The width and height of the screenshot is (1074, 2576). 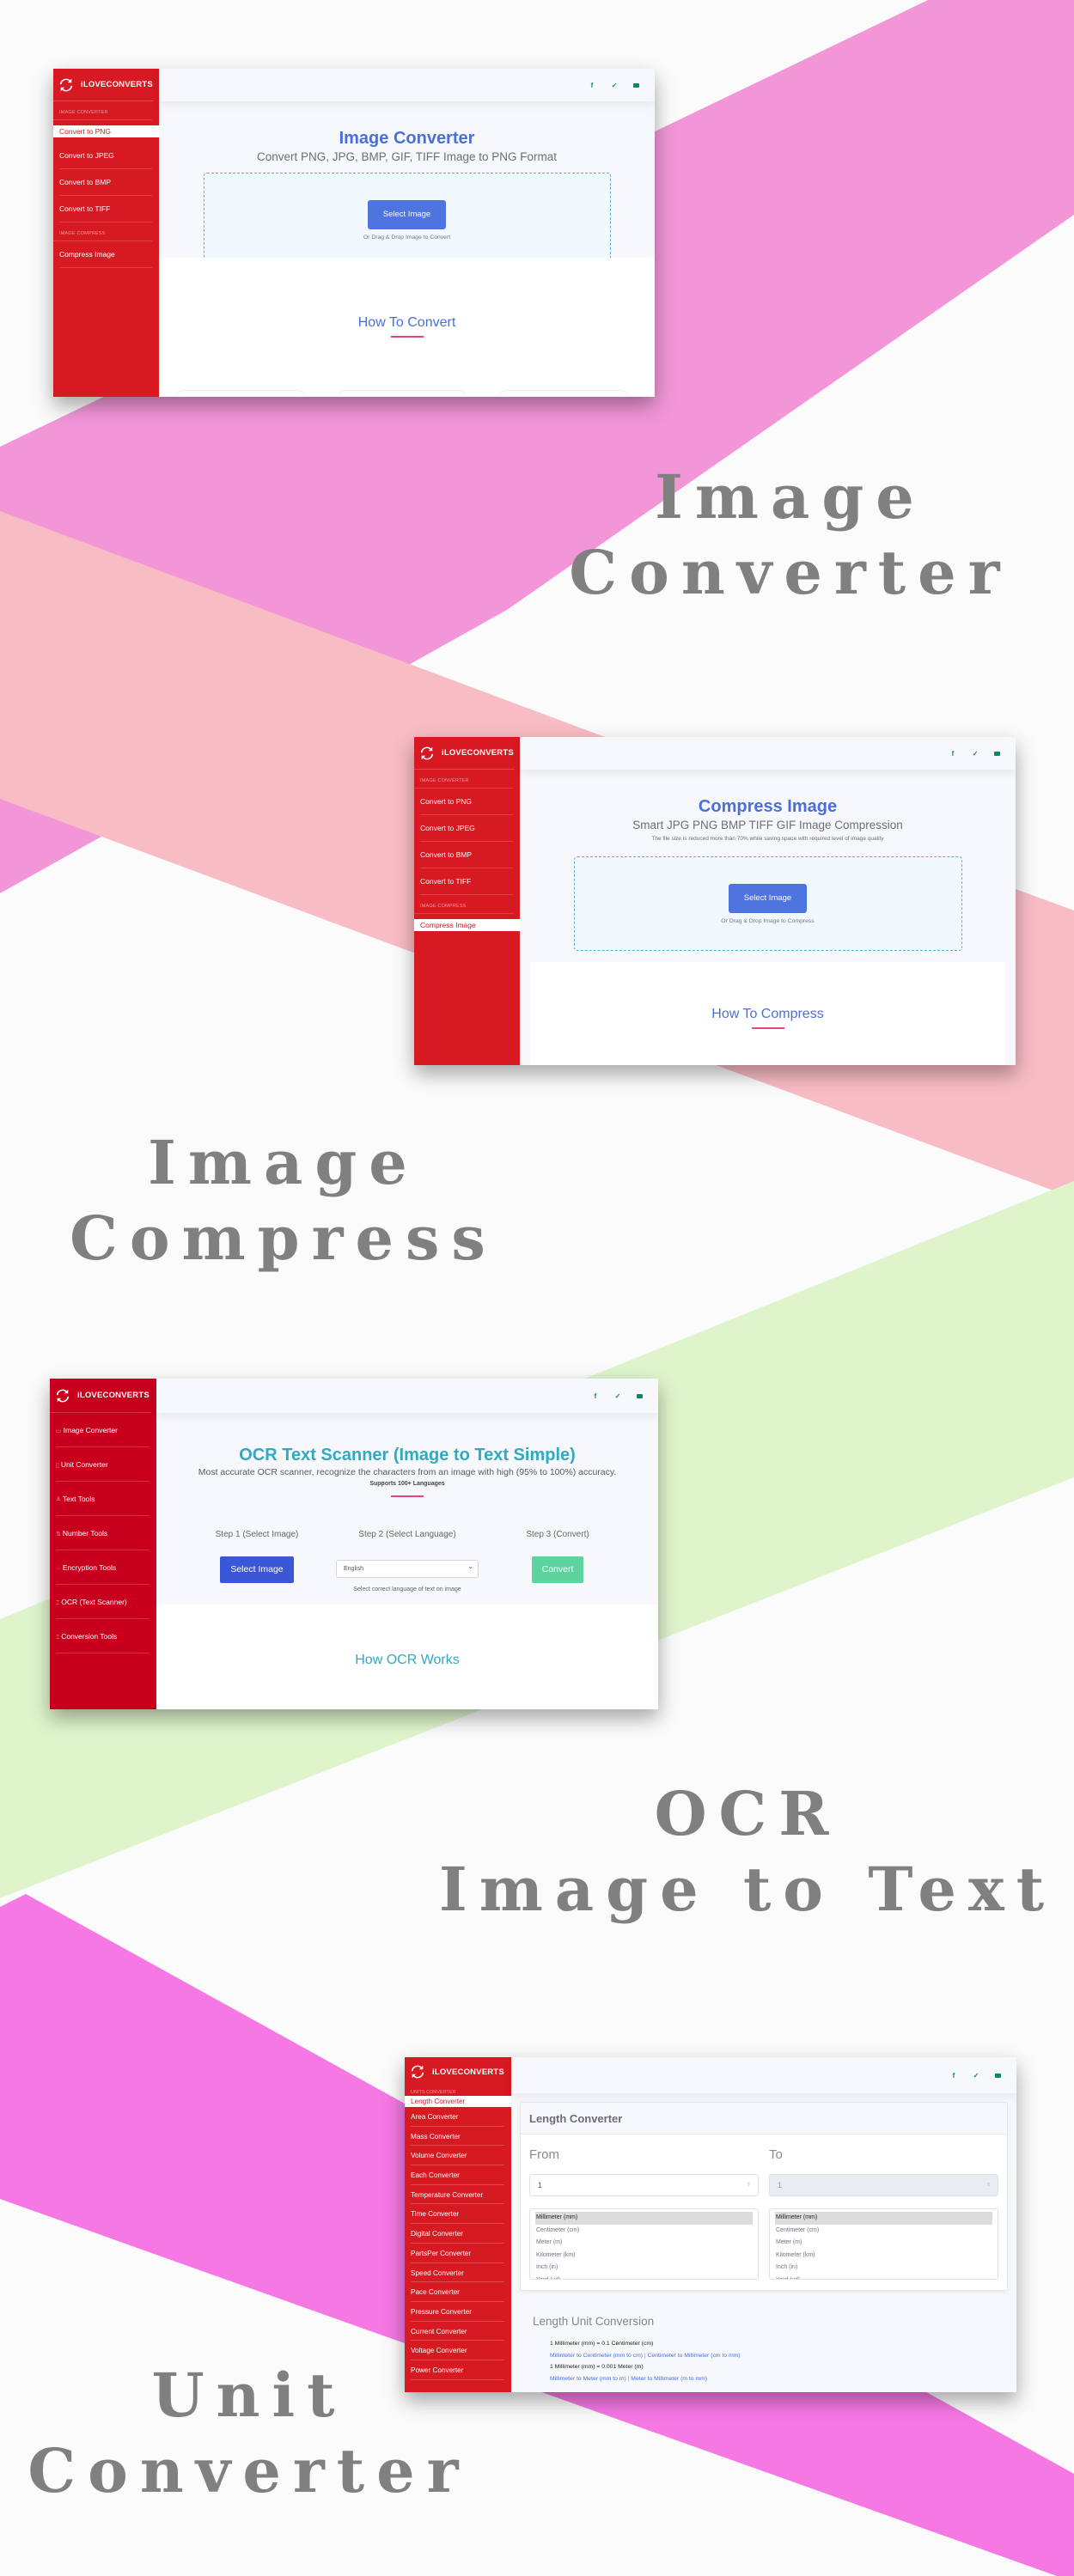 What do you see at coordinates (883, 2185) in the screenshot?
I see `to-value-input: 1` at bounding box center [883, 2185].